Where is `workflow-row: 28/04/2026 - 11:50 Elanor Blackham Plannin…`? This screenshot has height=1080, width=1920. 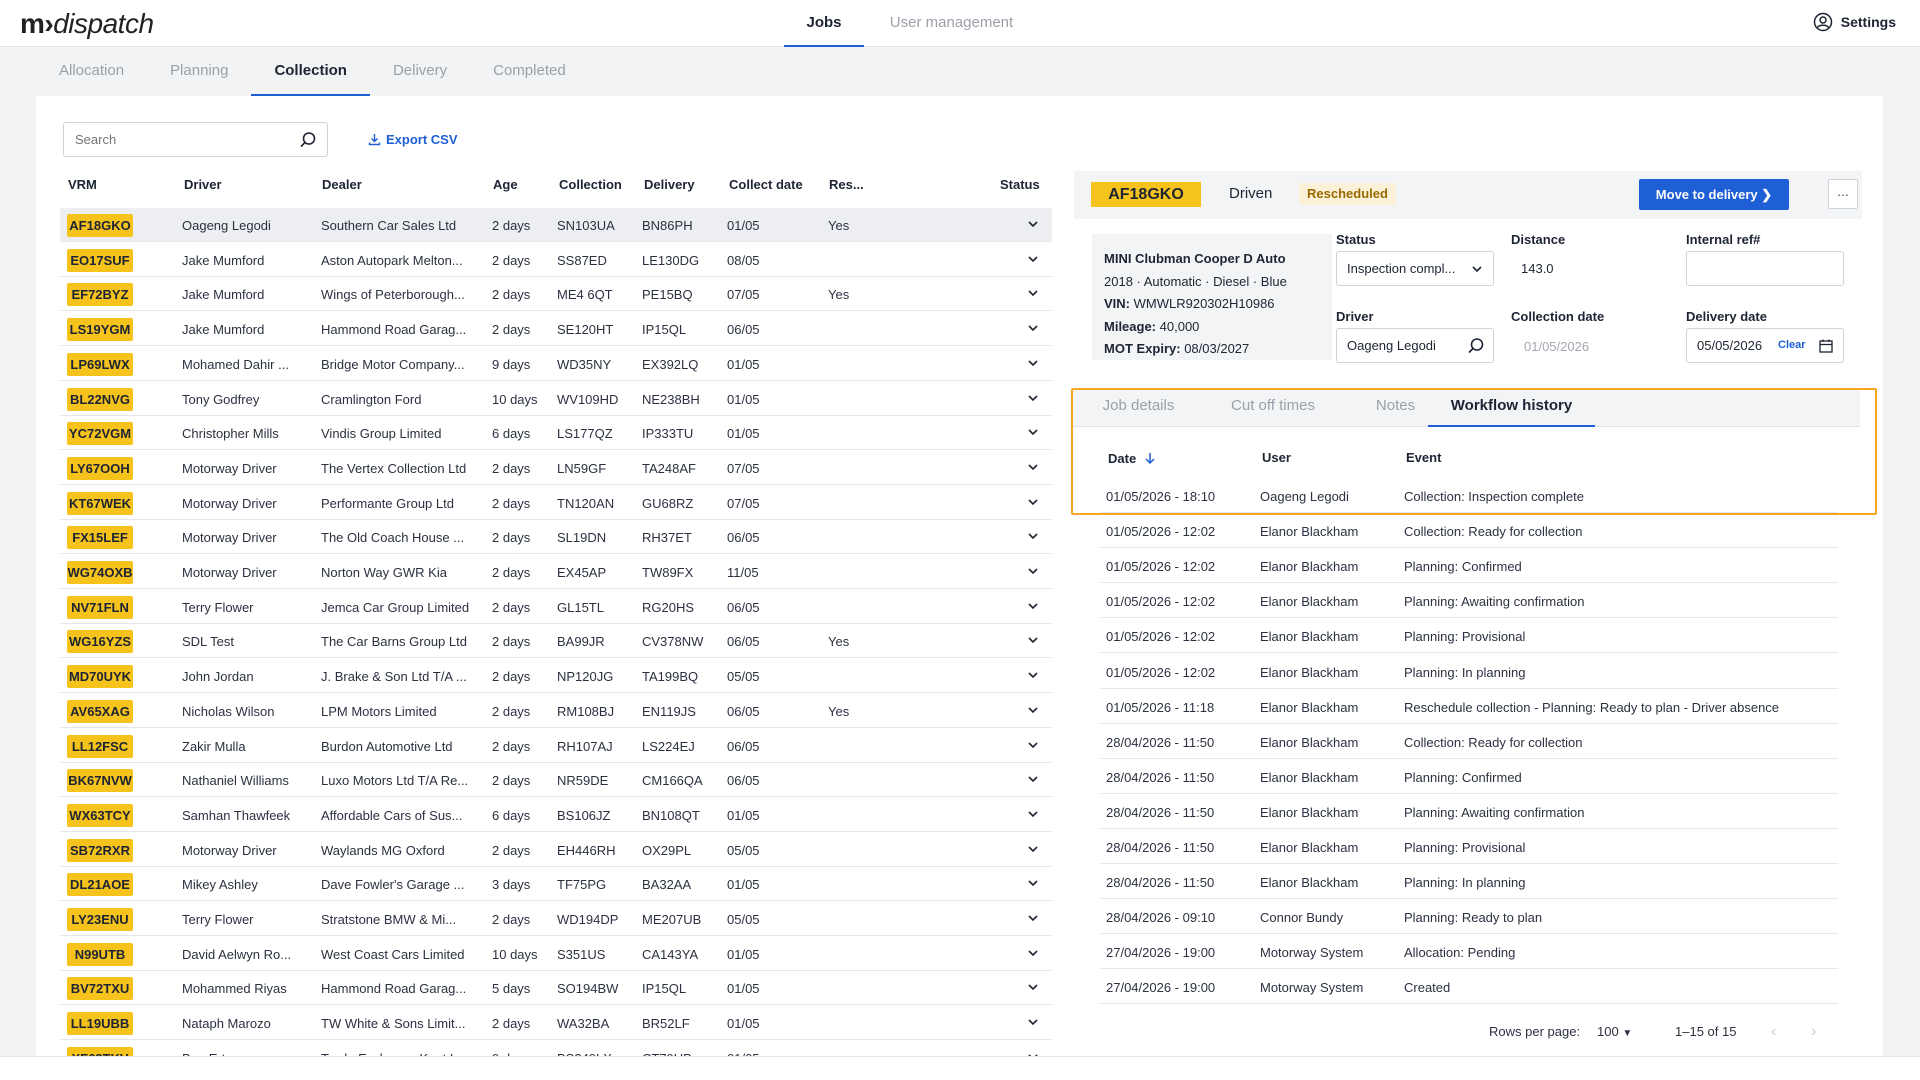 workflow-row: 28/04/2026 - 11:50 Elanor Blackham Plannin… is located at coordinates (1469, 811).